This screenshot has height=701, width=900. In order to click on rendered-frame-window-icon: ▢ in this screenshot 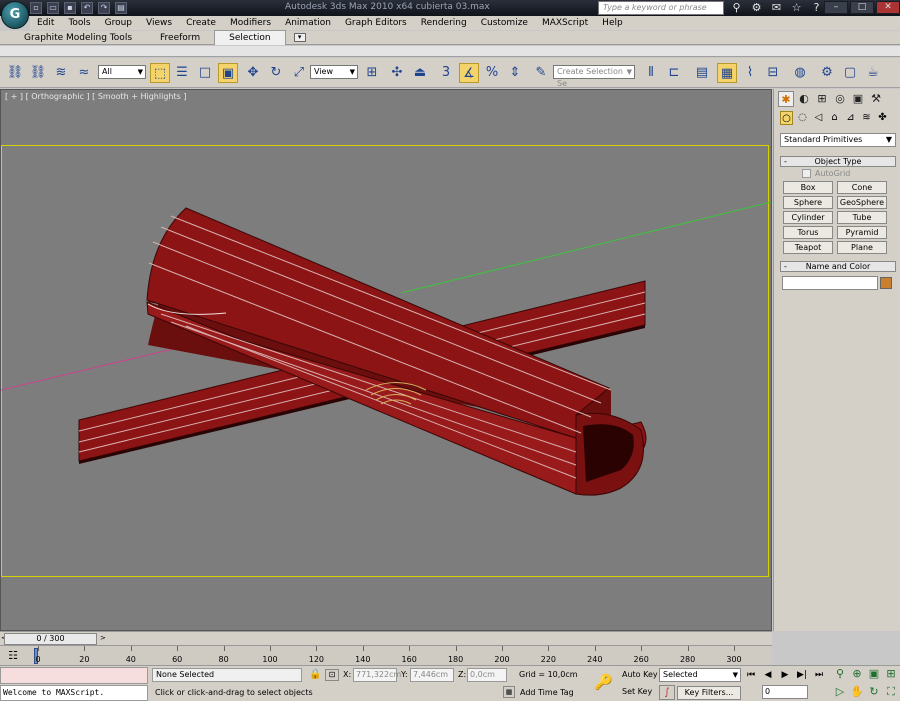, I will do `click(850, 73)`.